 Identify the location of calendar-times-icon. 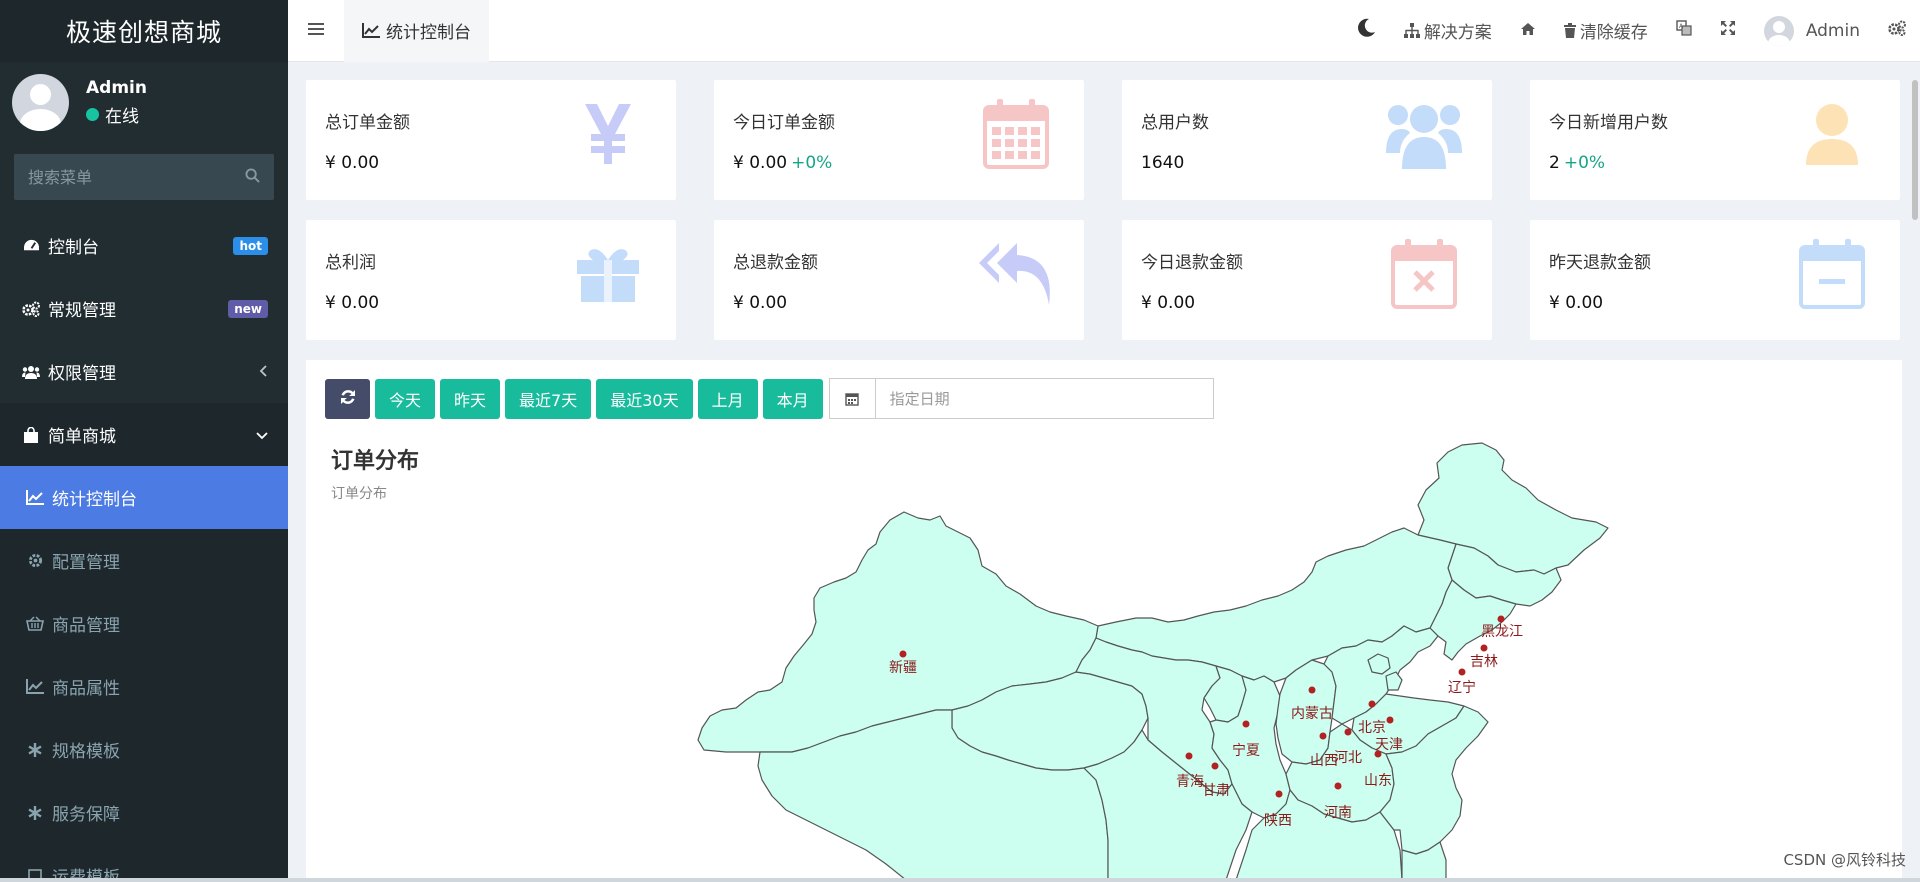
(1424, 274).